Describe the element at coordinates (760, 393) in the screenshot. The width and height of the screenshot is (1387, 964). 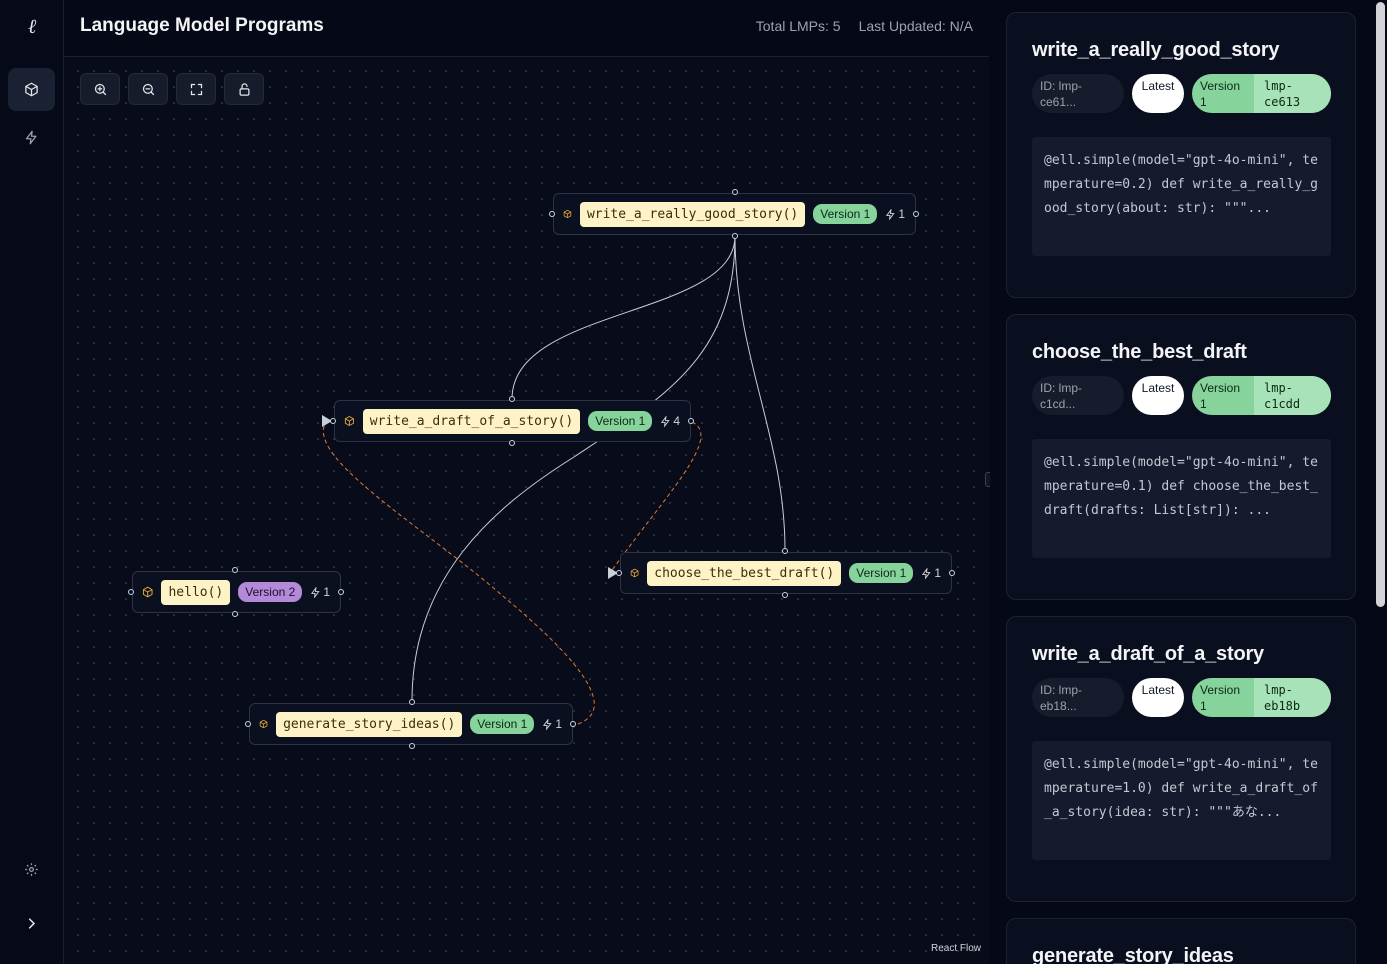
I see `edge-story-to-choose` at that location.